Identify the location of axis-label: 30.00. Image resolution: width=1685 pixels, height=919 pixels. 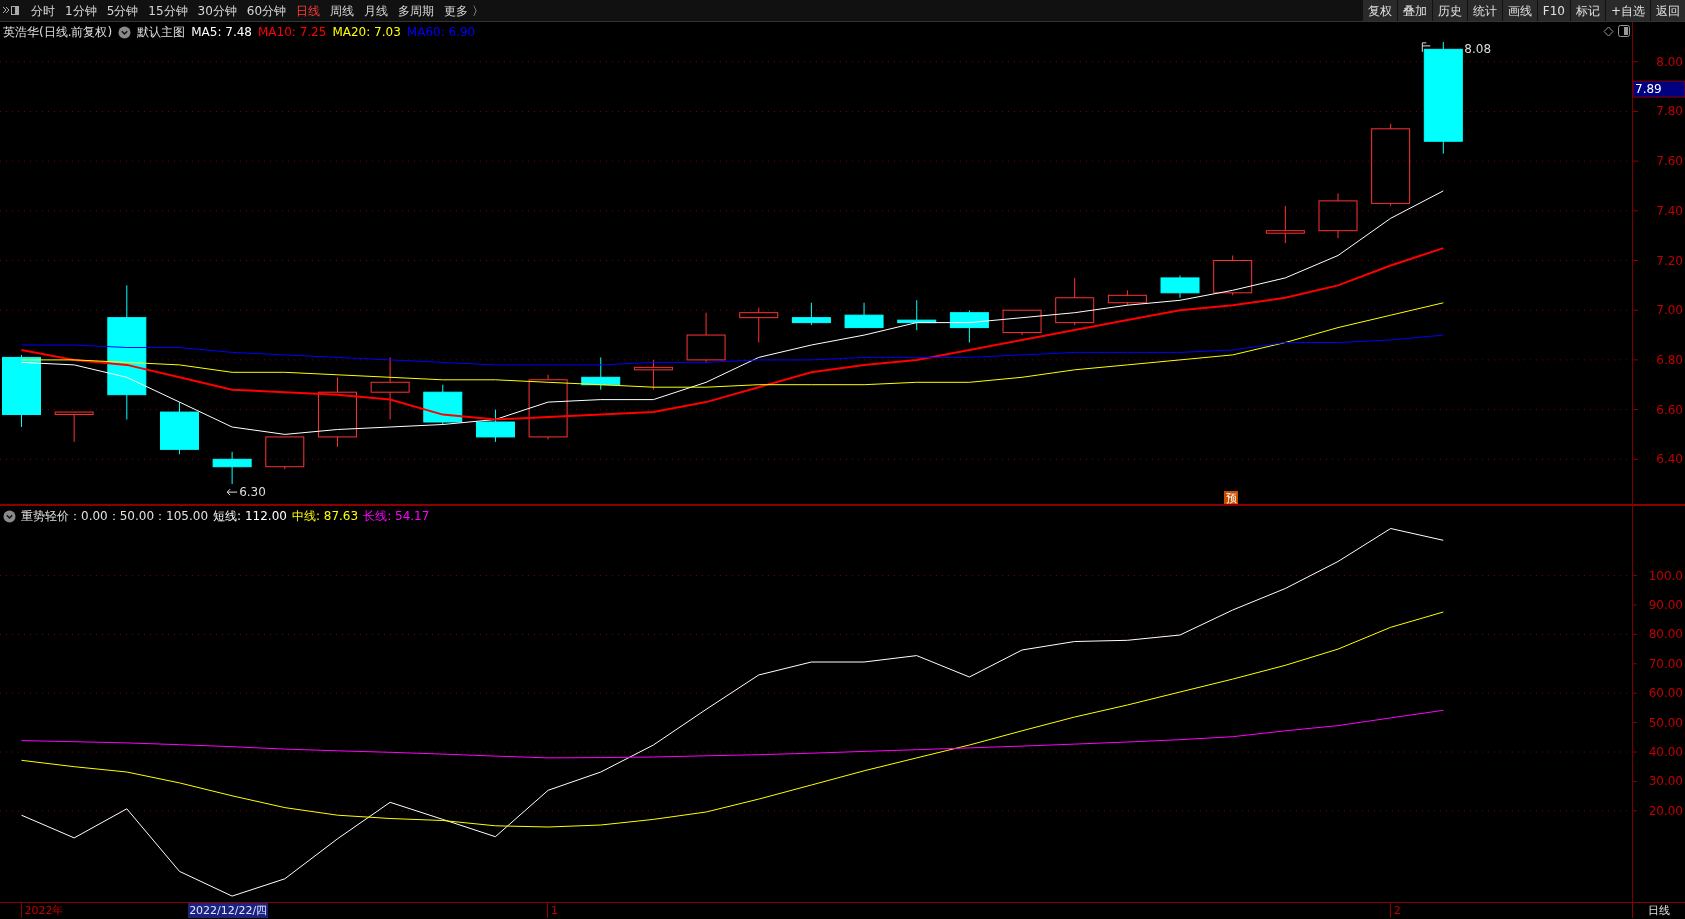
(1665, 781).